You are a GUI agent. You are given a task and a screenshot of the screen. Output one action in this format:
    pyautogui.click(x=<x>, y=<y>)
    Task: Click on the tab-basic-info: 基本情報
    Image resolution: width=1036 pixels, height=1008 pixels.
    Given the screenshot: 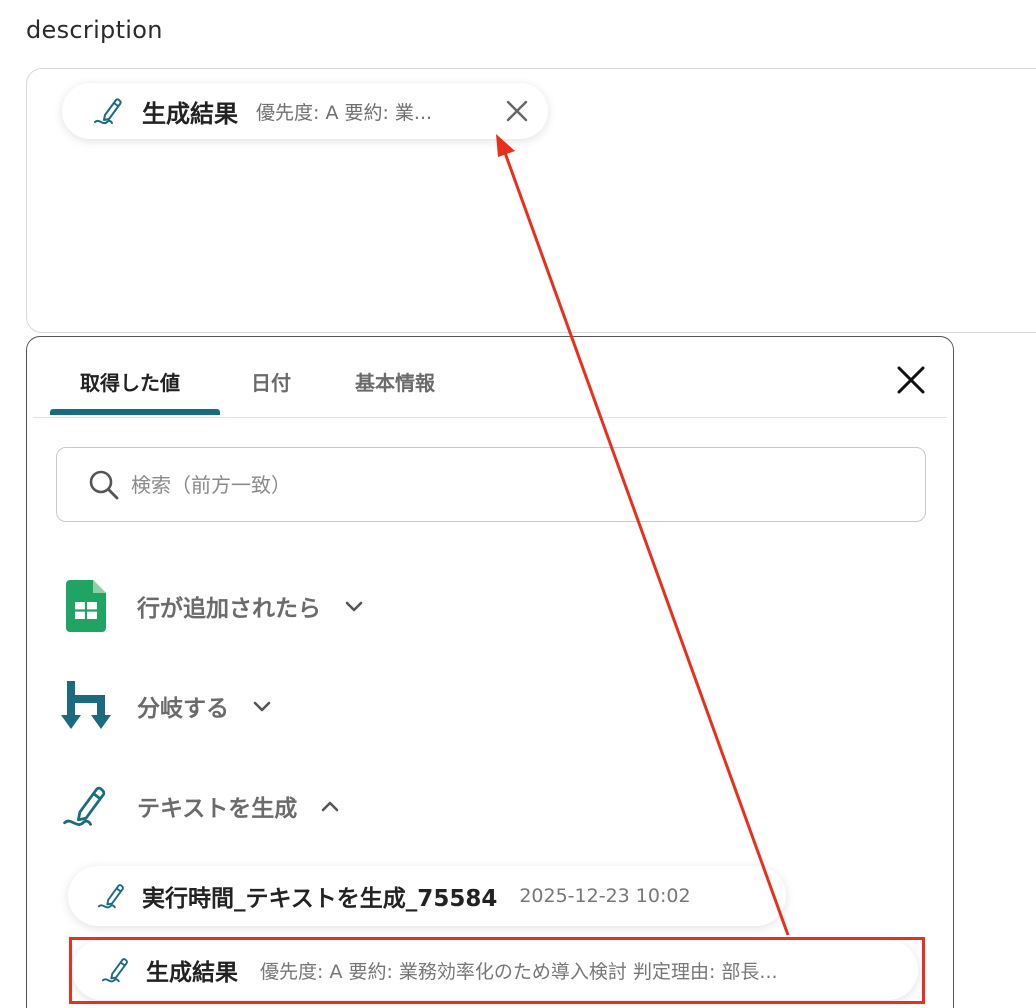 What is the action you would take?
    pyautogui.click(x=395, y=381)
    